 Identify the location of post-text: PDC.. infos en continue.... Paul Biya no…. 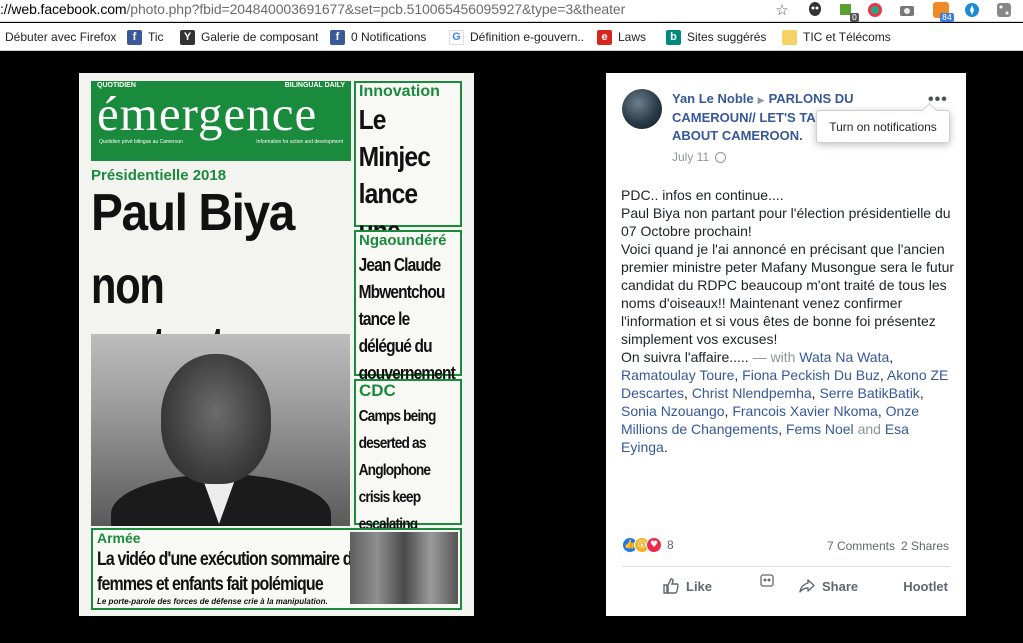
(788, 321).